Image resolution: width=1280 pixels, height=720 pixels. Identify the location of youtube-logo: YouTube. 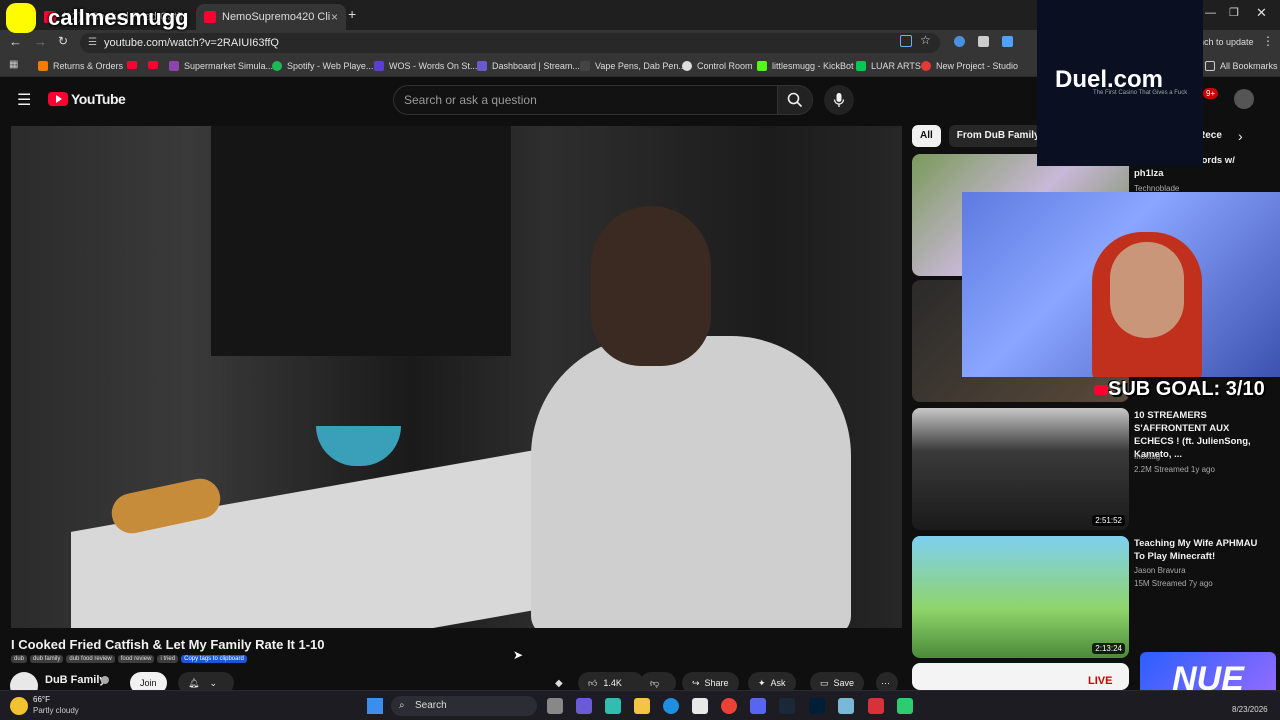
(87, 99).